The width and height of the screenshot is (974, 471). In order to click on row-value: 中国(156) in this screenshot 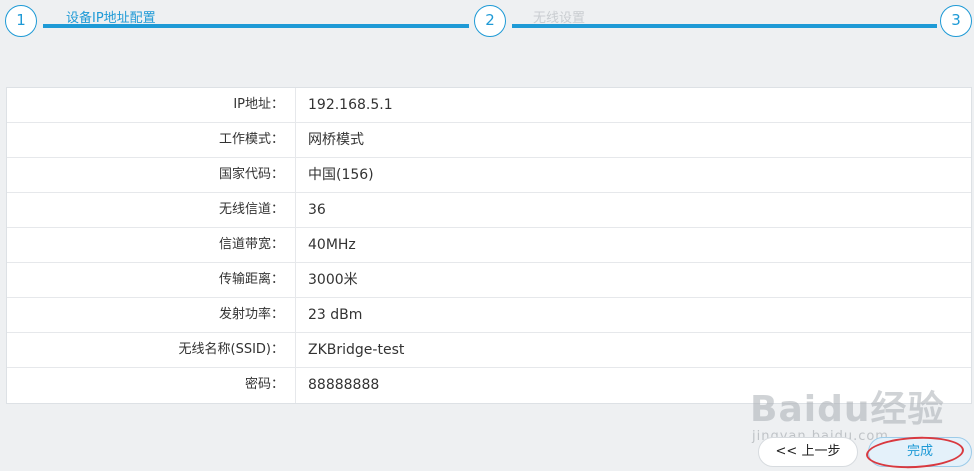, I will do `click(341, 175)`.